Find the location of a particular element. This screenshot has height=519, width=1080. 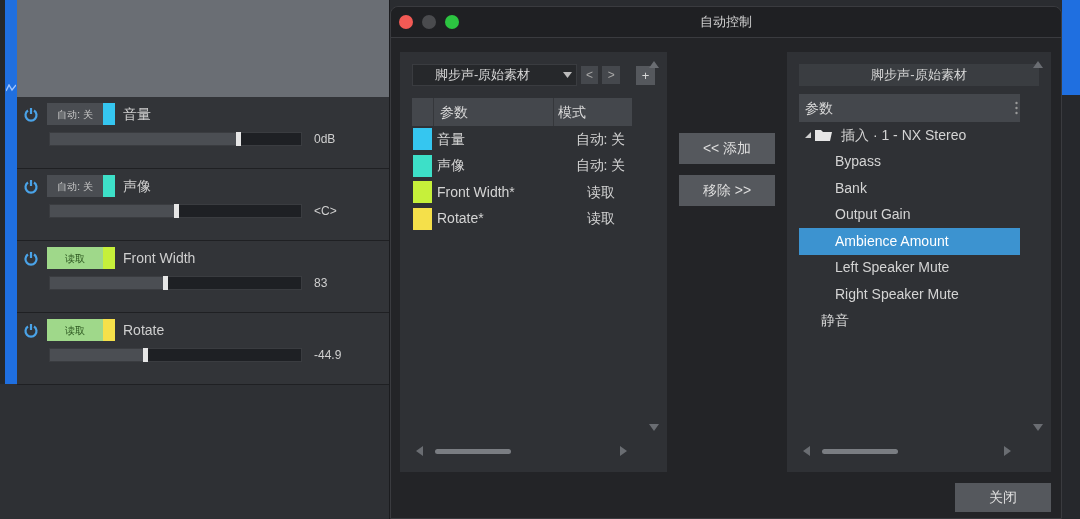

close-button: 关闭 is located at coordinates (1003, 497).